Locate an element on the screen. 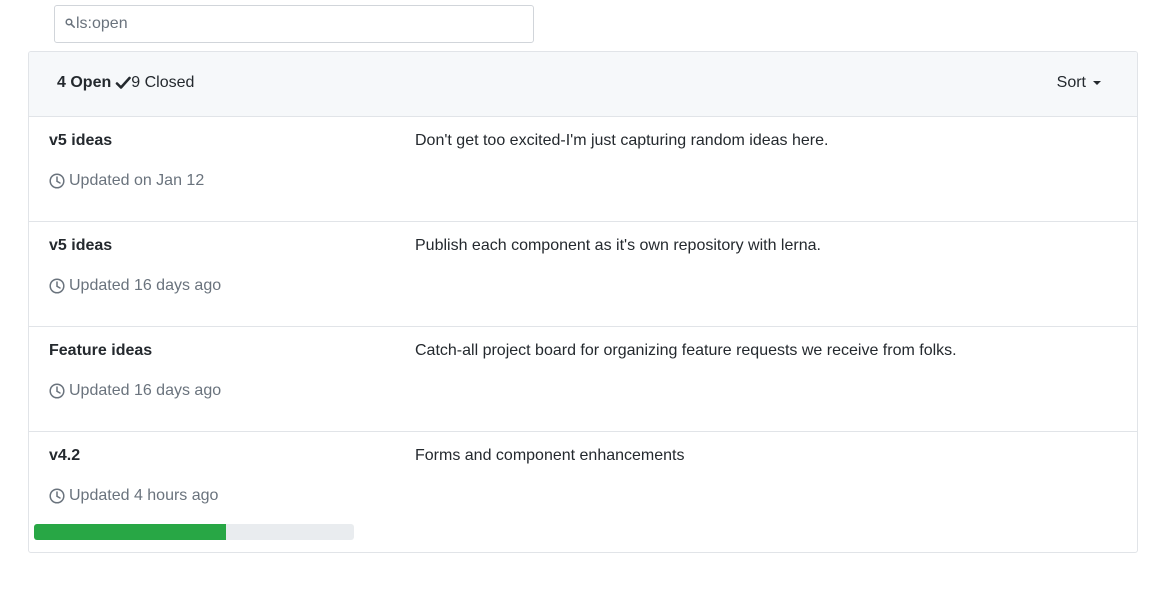  search-box is located at coordinates (294, 24).